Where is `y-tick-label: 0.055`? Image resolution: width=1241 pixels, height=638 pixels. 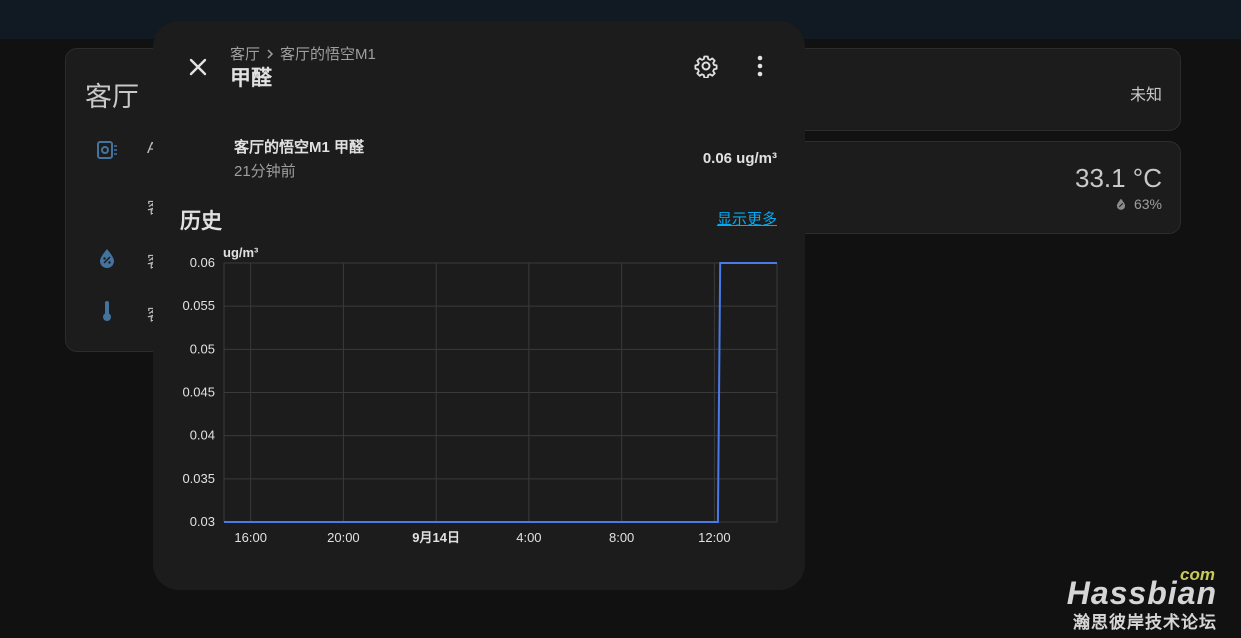 y-tick-label: 0.055 is located at coordinates (198, 305).